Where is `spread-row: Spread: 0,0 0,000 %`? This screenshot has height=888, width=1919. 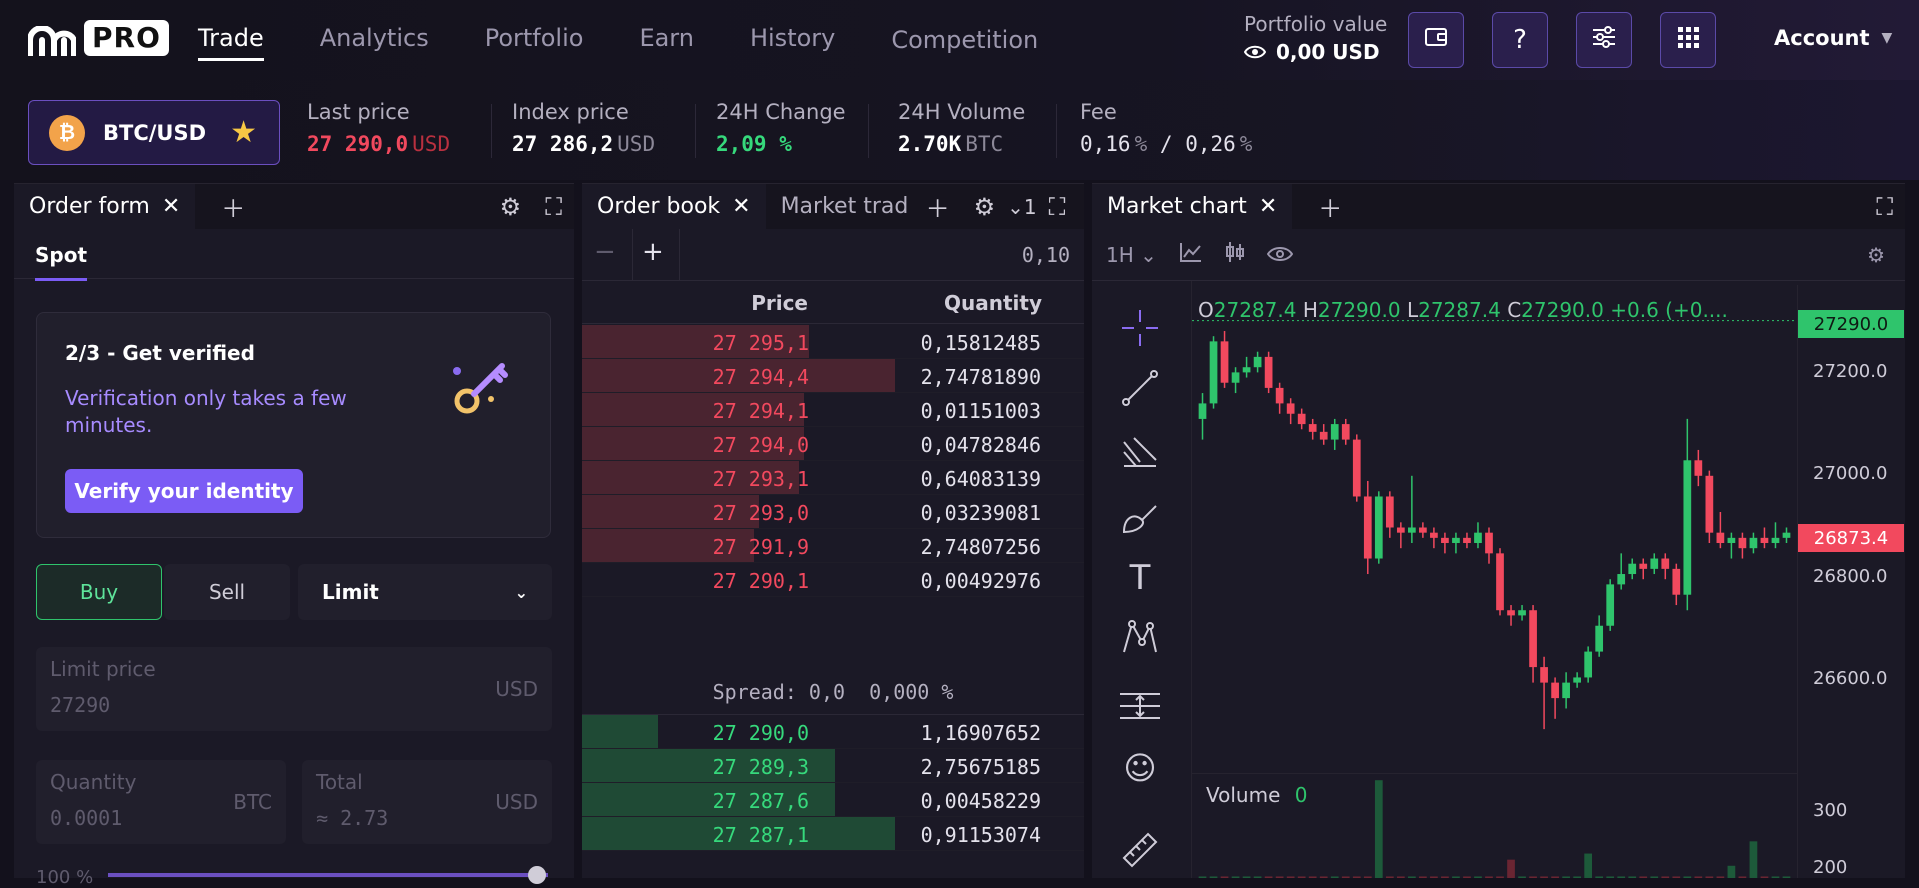 spread-row: Spread: 0,0 0,000 % is located at coordinates (833, 692).